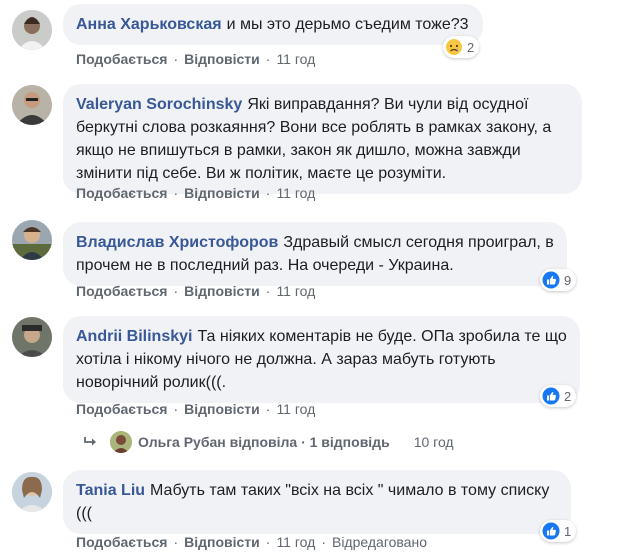 The width and height of the screenshot is (621, 558). I want to click on reply-arrow-icon, so click(90, 441).